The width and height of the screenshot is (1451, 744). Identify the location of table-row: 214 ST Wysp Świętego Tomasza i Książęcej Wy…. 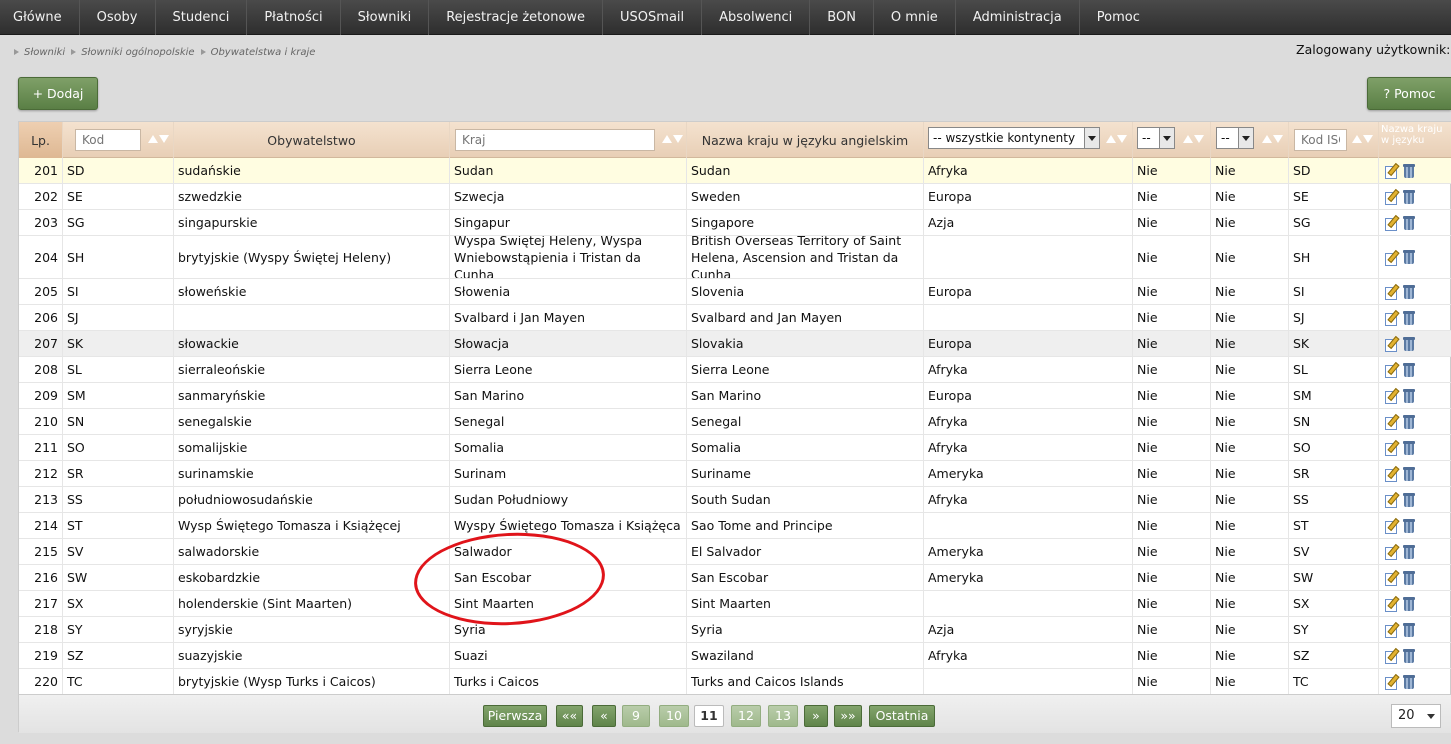
(735, 526).